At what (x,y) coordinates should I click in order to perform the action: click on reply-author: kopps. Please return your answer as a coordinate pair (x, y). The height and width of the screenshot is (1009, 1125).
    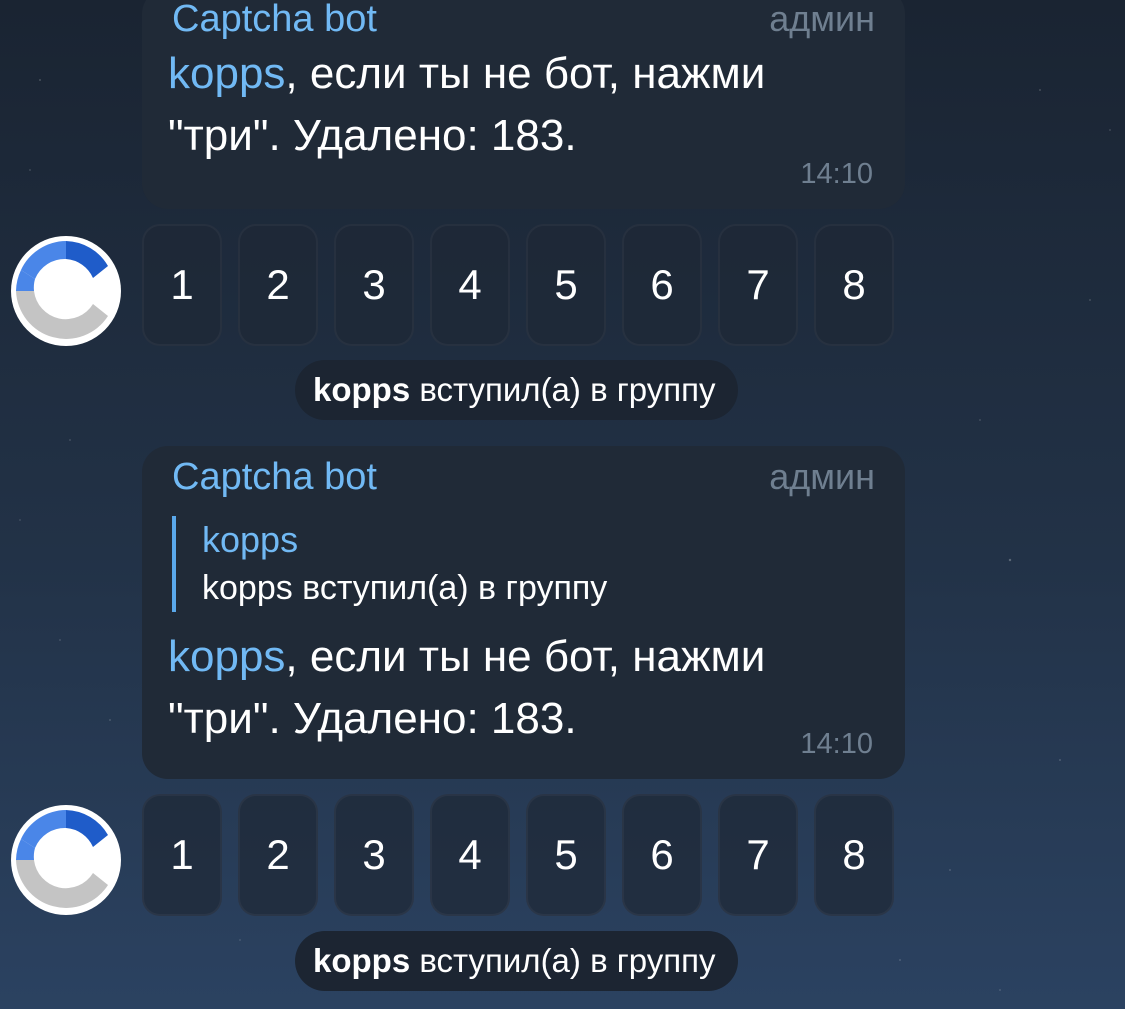
    Looking at the image, I should click on (250, 539).